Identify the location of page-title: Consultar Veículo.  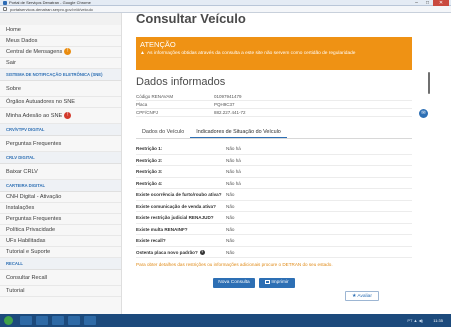
(191, 19).